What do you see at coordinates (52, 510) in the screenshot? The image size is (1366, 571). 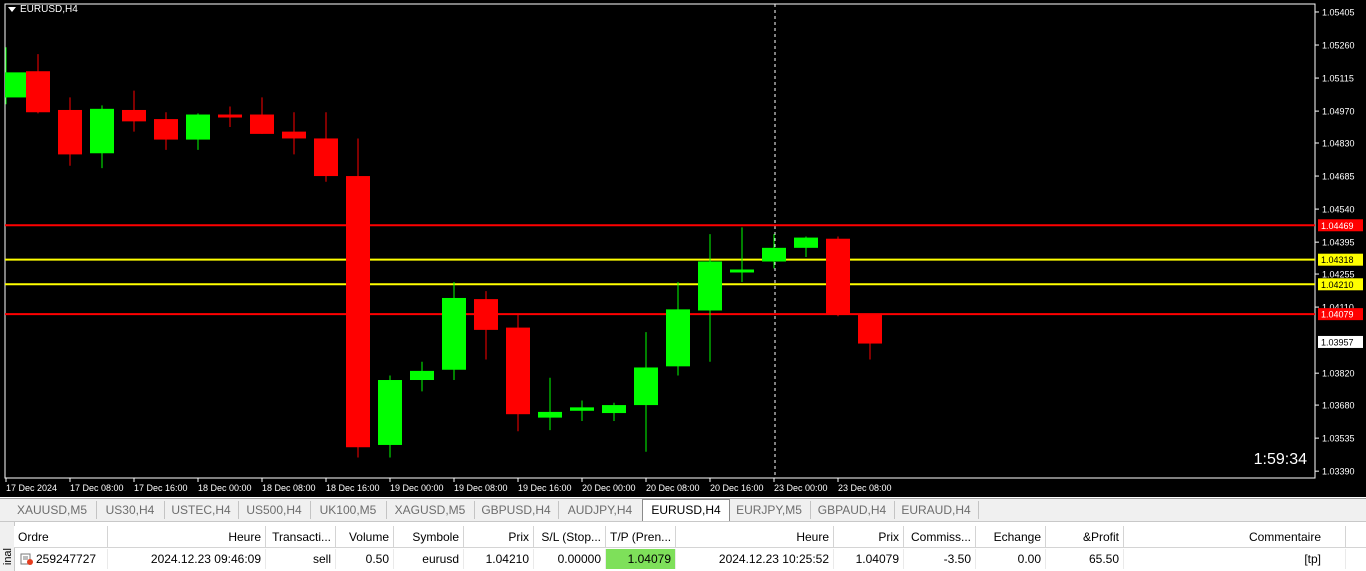 I see `tab-xauusd-m5: XAUUSD,M5` at bounding box center [52, 510].